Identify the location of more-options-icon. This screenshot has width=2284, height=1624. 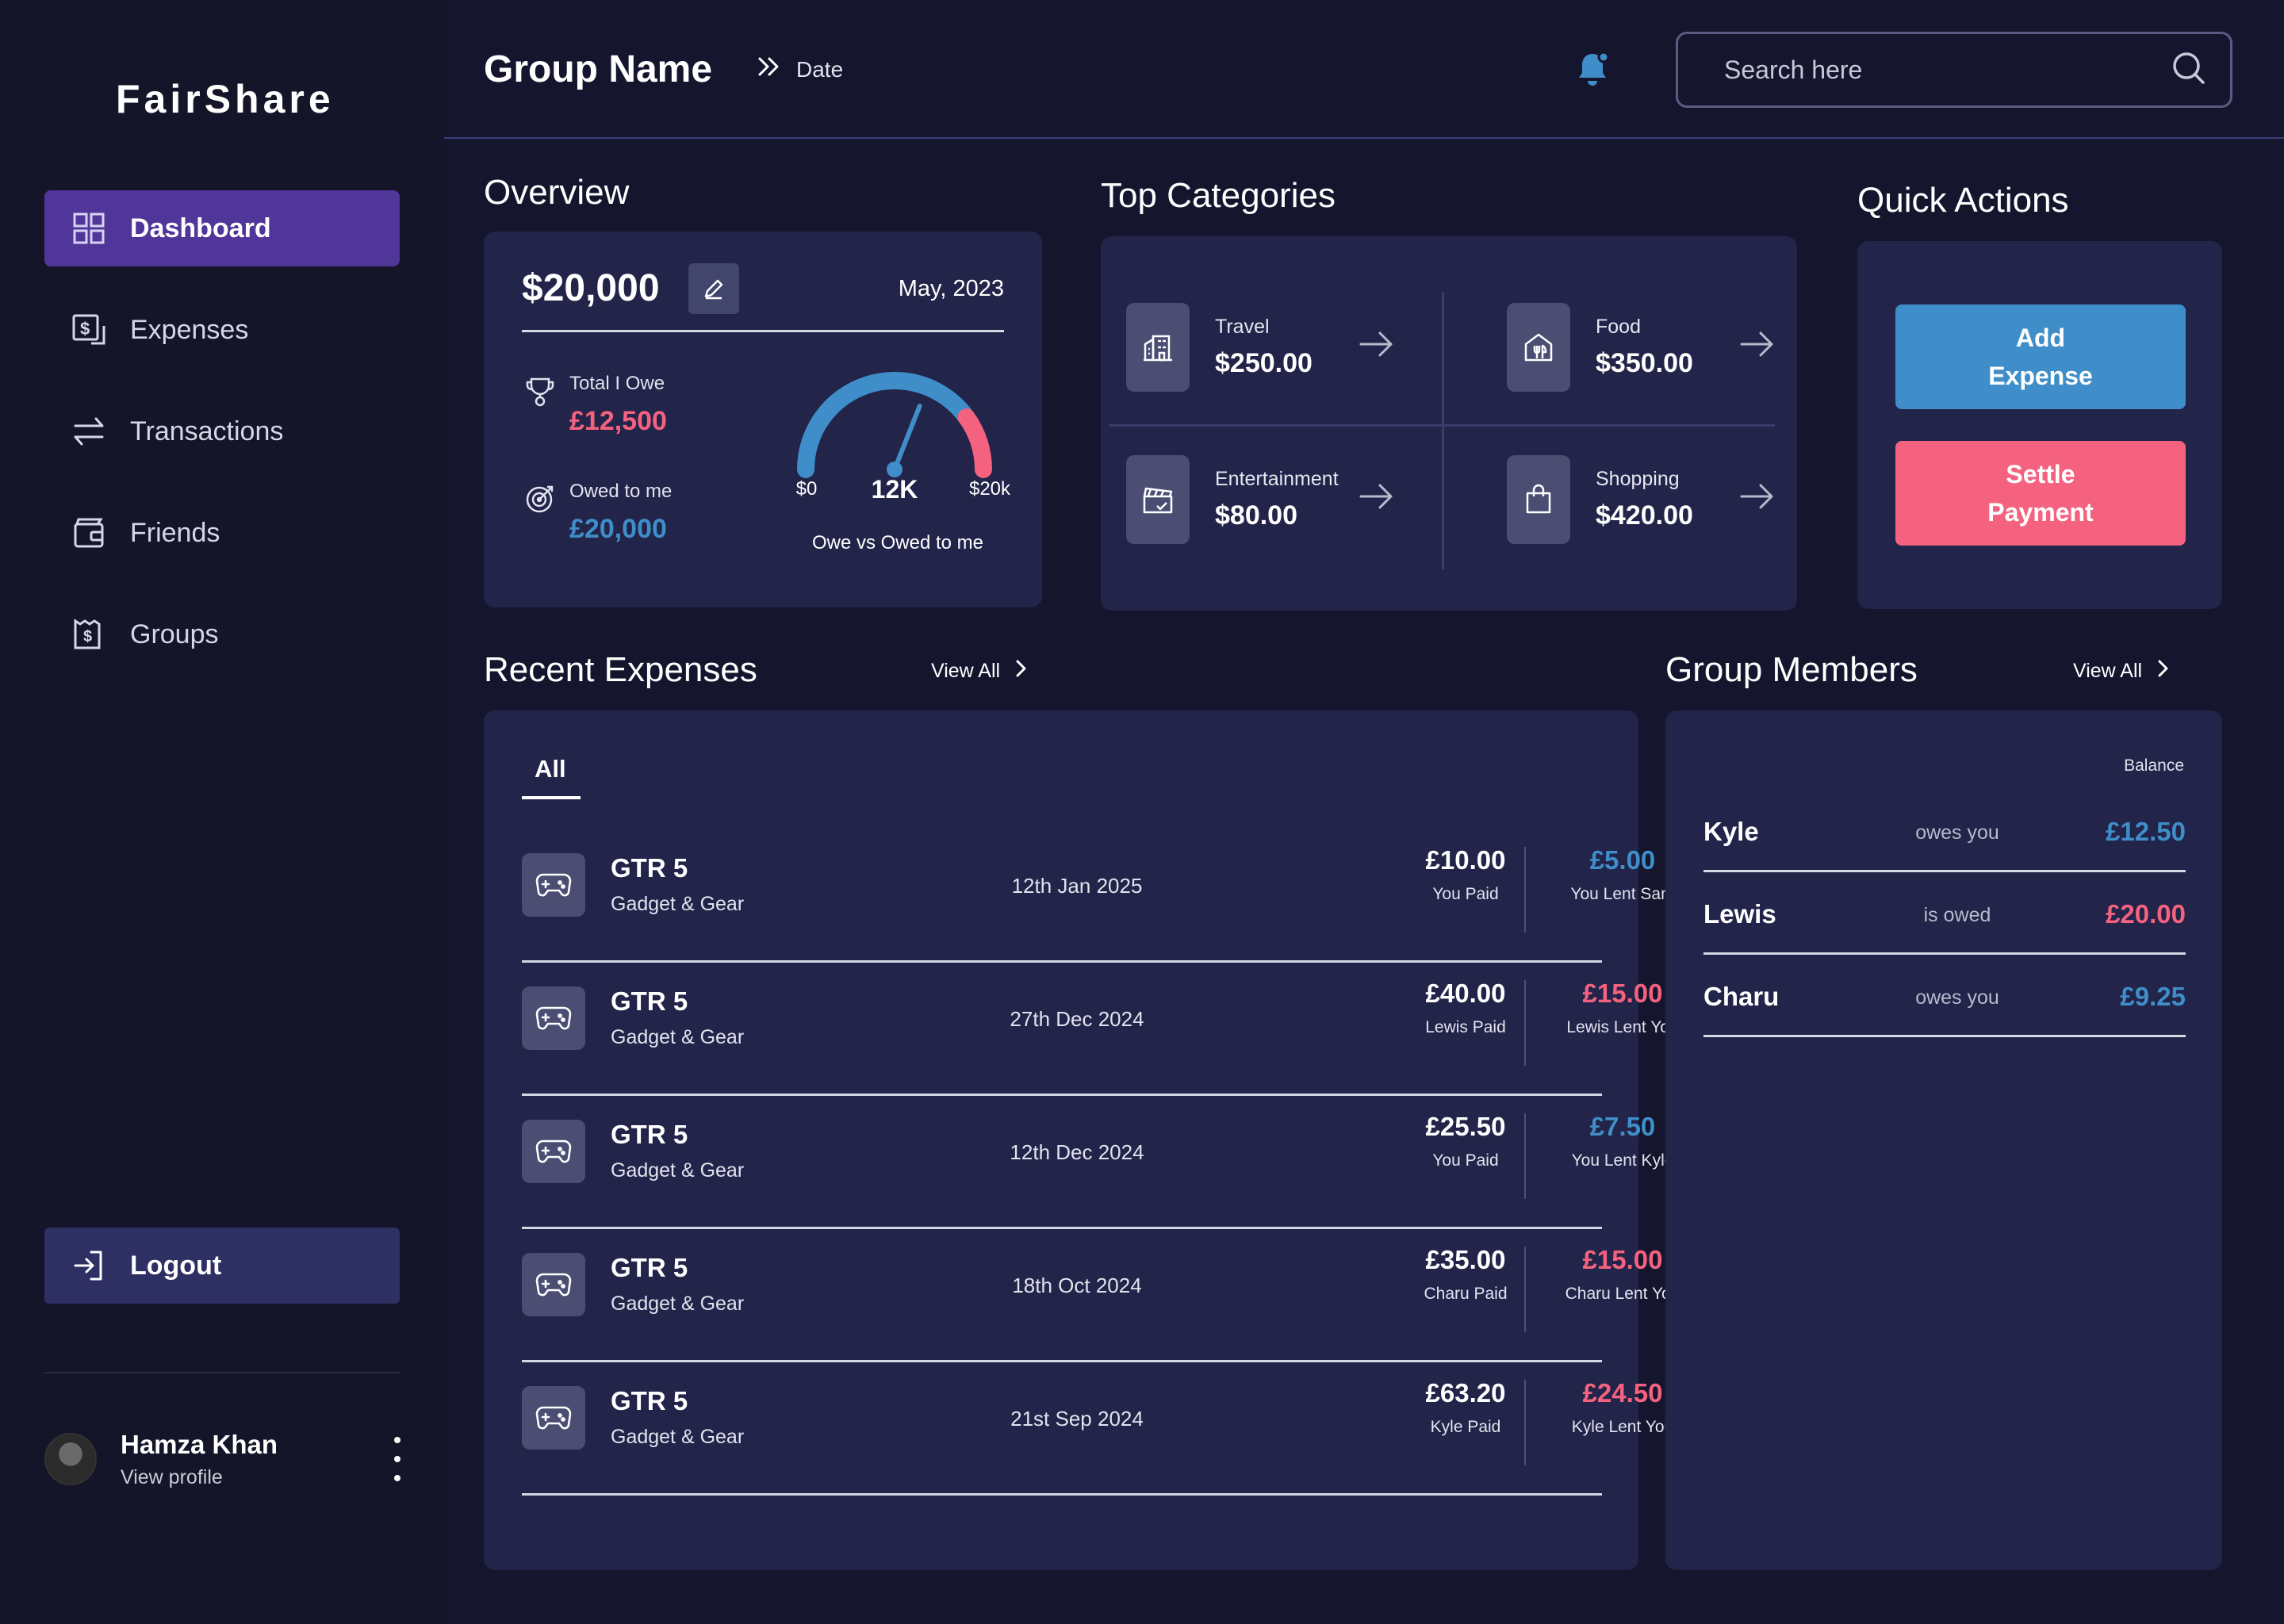
(397, 1459).